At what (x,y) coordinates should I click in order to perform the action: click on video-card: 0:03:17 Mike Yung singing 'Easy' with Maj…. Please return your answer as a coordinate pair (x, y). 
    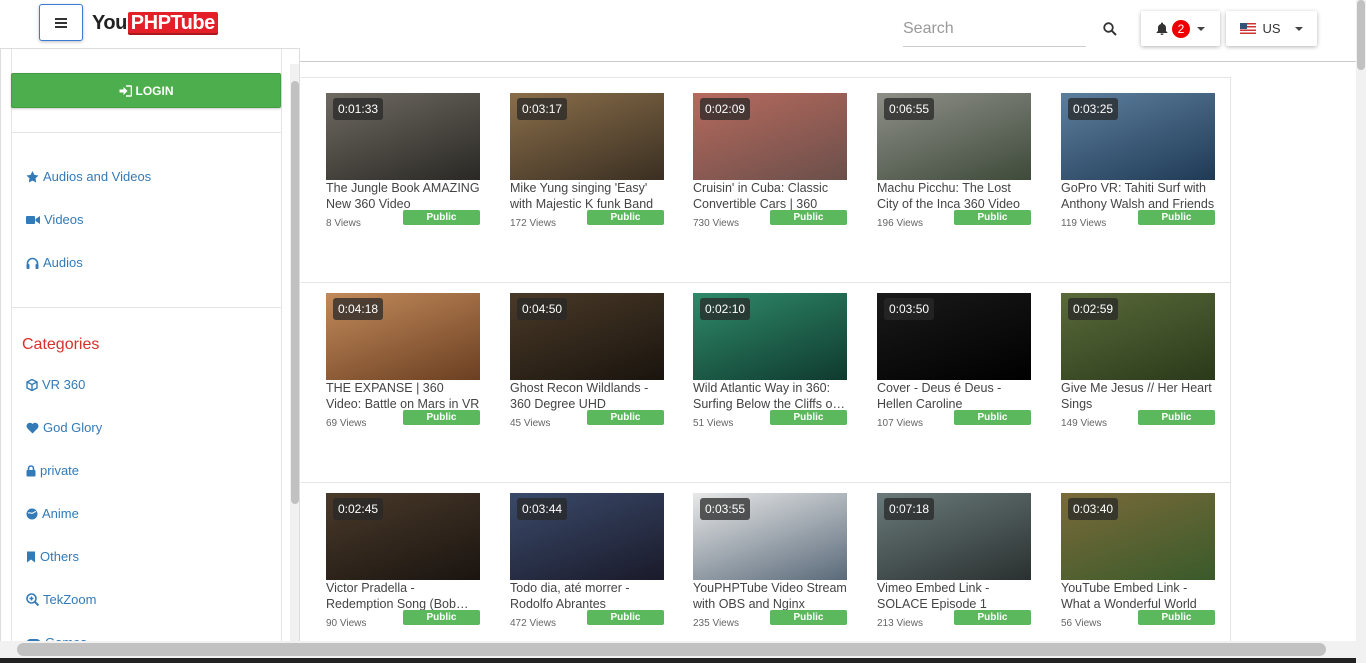
    Looking at the image, I should click on (587, 162).